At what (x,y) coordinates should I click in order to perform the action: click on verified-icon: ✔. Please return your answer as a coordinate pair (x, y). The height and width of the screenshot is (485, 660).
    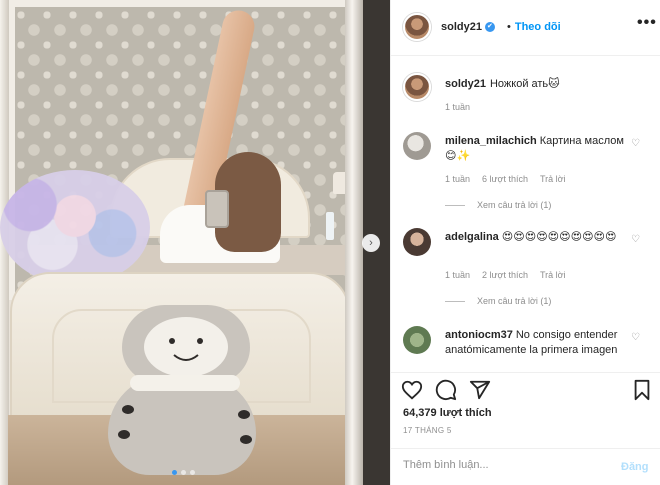
    Looking at the image, I should click on (489, 27).